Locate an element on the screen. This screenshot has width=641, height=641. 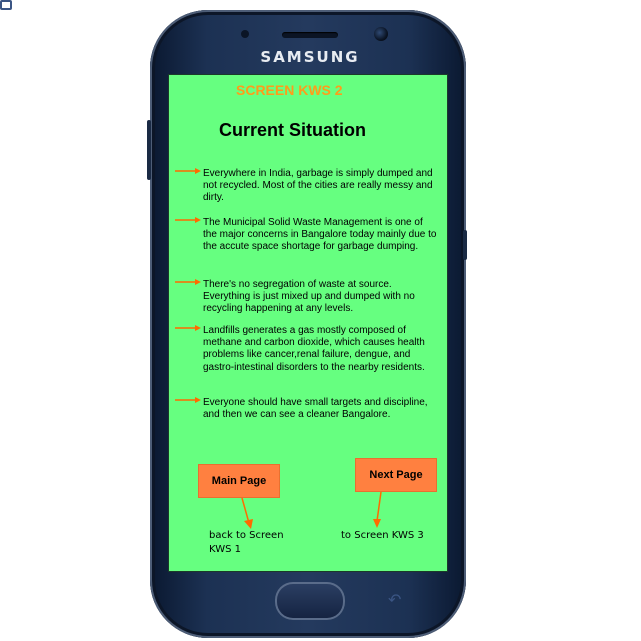
next-caption: to Screen KWS 3 is located at coordinates (382, 535).